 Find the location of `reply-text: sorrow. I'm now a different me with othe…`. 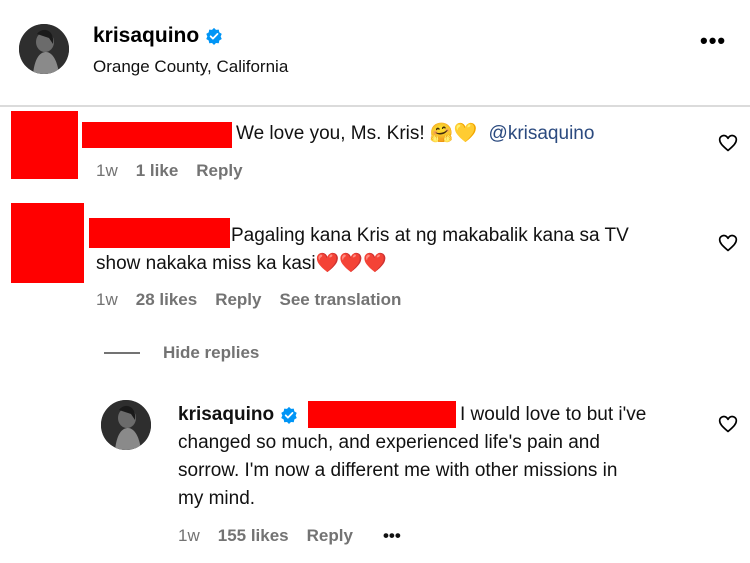

reply-text: sorrow. I'm now a different me with othe… is located at coordinates (397, 471).